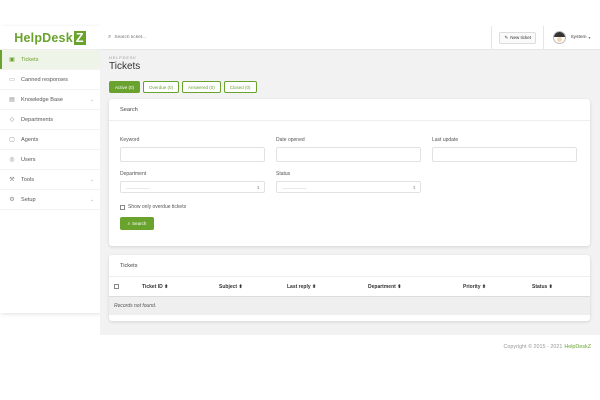 Image resolution: width=600 pixels, height=400 pixels. What do you see at coordinates (589, 37) in the screenshot?
I see `caret-down-icon: ▾` at bounding box center [589, 37].